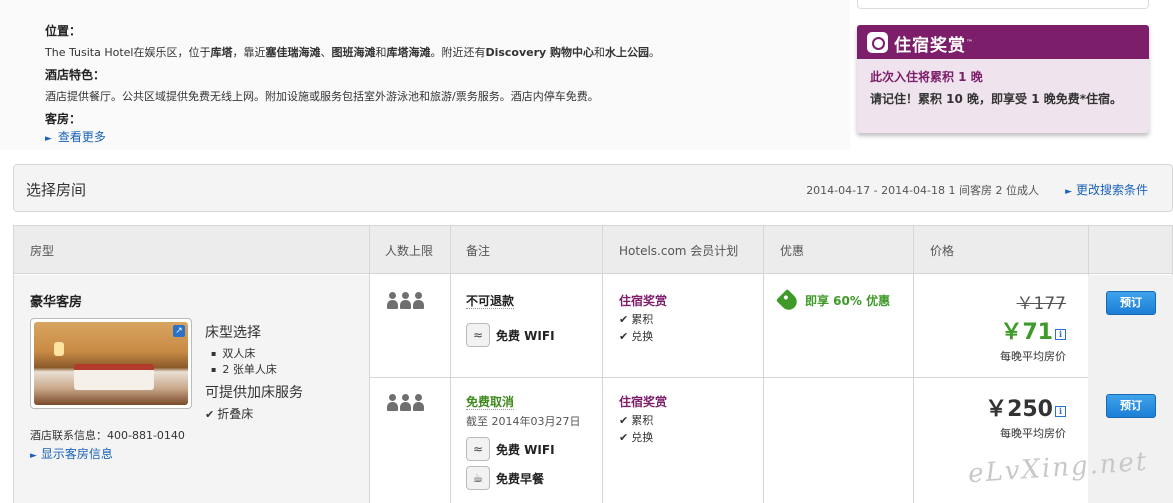 Image resolution: width=1173 pixels, height=503 pixels. I want to click on coffee-icon: ☕, so click(478, 478).